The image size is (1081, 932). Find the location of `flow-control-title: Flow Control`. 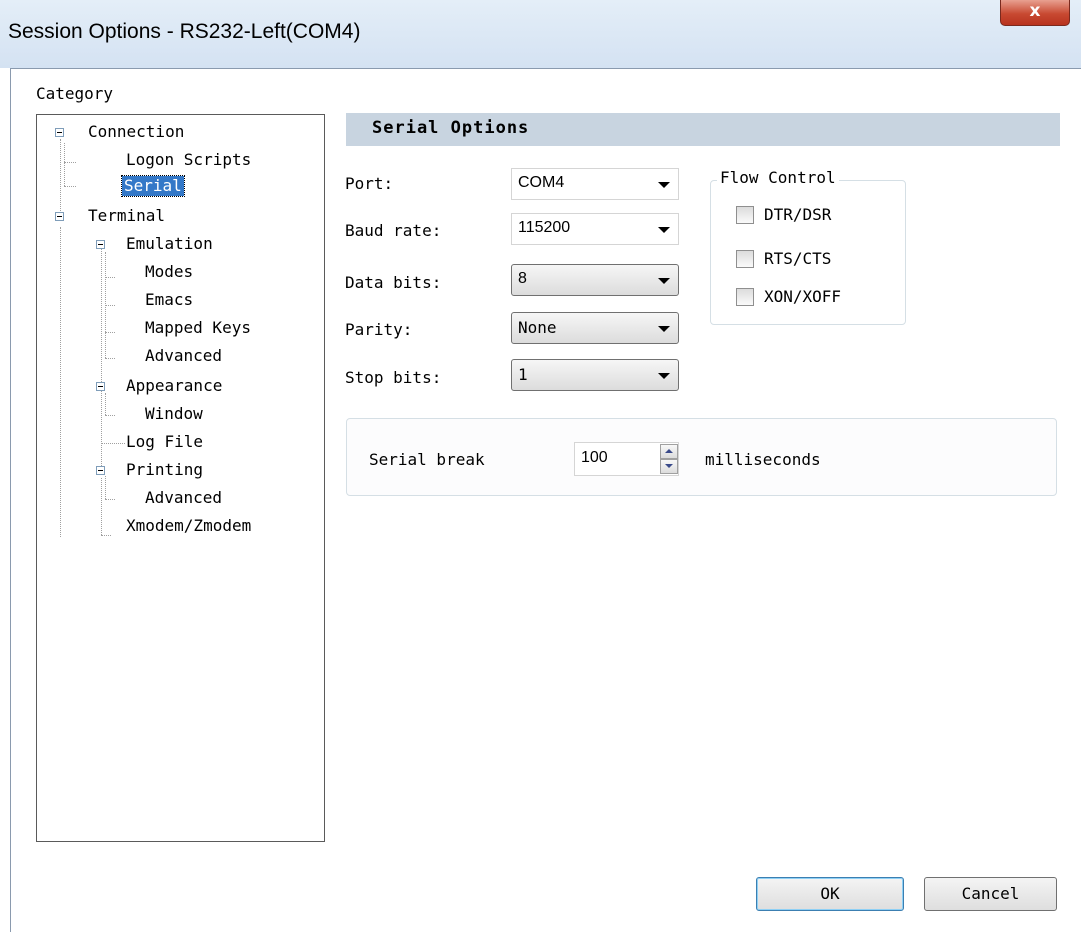

flow-control-title: Flow Control is located at coordinates (778, 178).